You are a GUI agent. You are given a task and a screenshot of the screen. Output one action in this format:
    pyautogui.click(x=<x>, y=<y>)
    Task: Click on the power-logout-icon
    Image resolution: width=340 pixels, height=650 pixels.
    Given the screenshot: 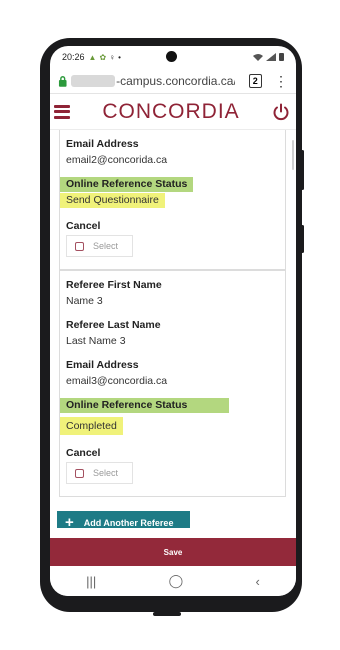 What is the action you would take?
    pyautogui.click(x=281, y=112)
    